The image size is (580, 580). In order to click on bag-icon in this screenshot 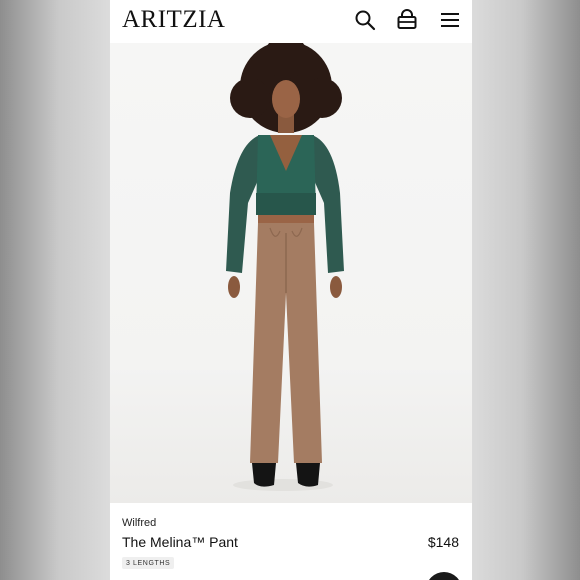, I will do `click(407, 20)`.